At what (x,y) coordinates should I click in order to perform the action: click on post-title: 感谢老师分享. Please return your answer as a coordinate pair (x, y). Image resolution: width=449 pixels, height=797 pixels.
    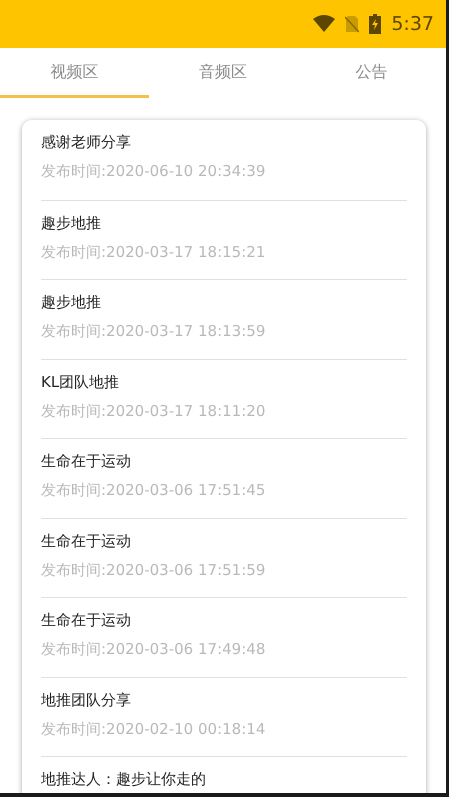
    Looking at the image, I should click on (224, 142).